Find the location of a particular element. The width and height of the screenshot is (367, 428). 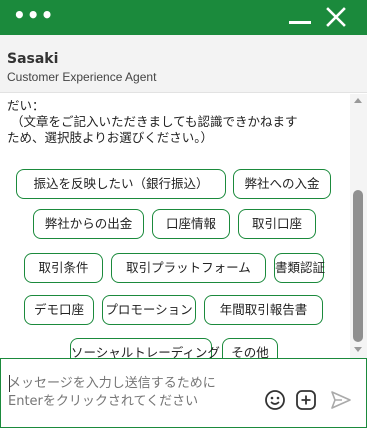

scroll-down-arrow-icon is located at coordinates (358, 349).